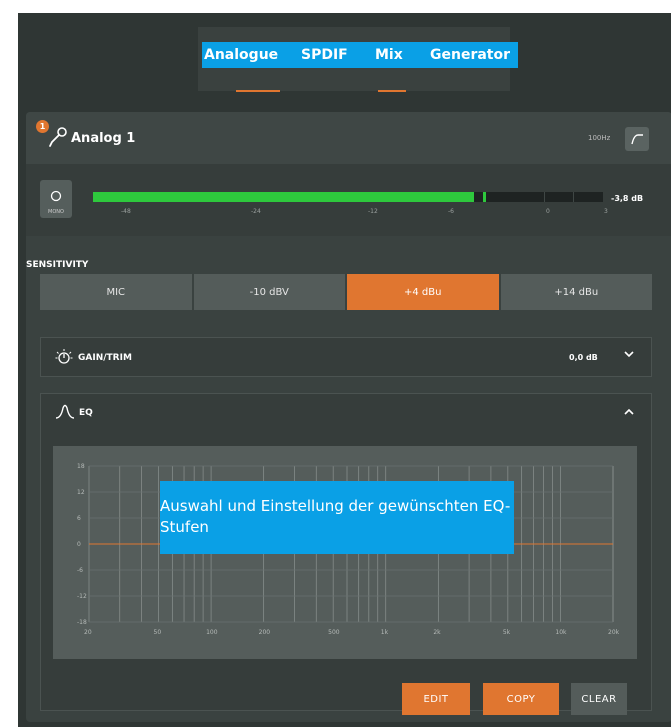 The height and width of the screenshot is (727, 671). What do you see at coordinates (82, 622) in the screenshot?
I see `eq-y-tick-label: -18` at bounding box center [82, 622].